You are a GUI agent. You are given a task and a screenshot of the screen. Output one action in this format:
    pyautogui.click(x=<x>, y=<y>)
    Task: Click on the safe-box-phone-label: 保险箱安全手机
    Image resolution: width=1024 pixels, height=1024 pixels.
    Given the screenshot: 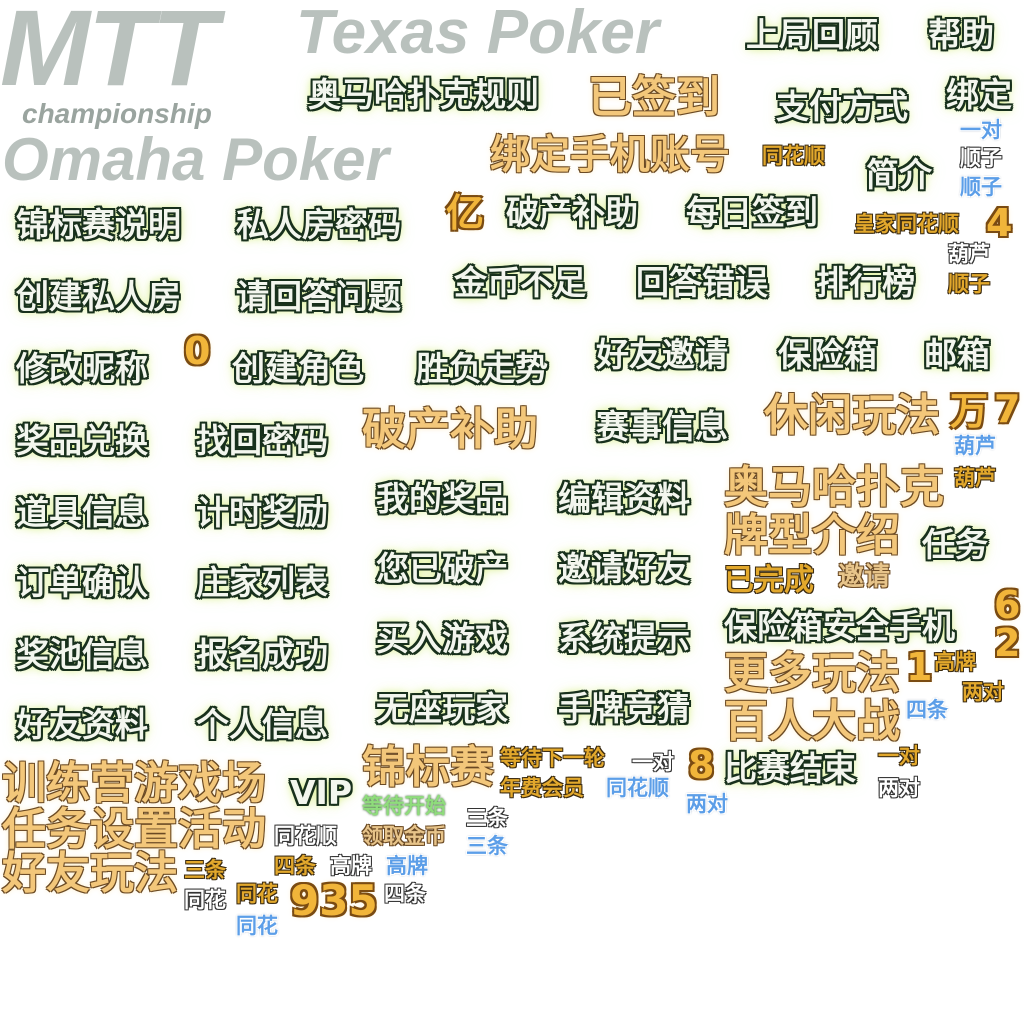 What is the action you would take?
    pyautogui.click(x=839, y=626)
    